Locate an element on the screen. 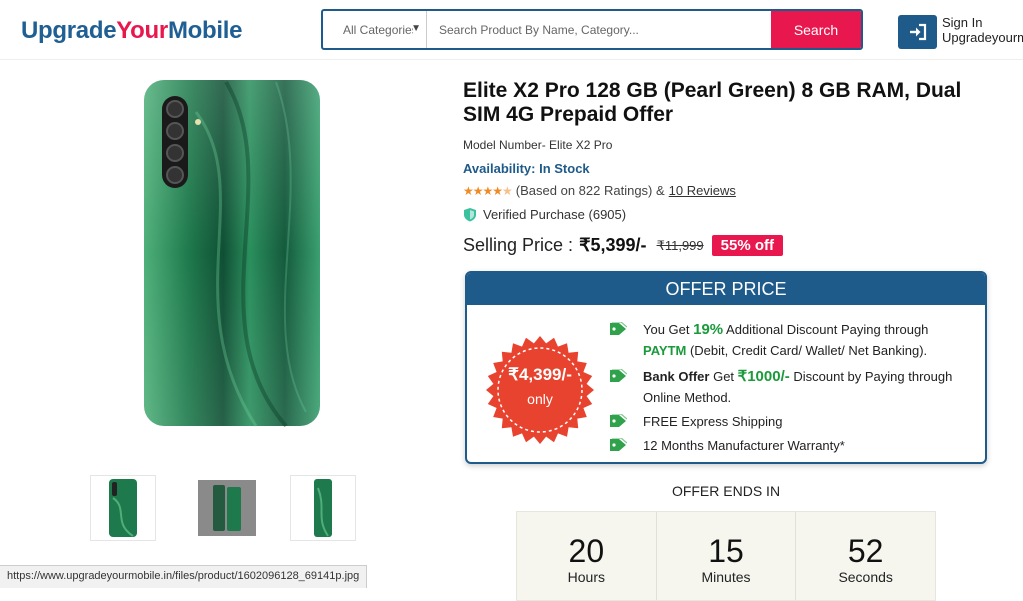 This screenshot has width=1023, height=601. badge-content: ₹4,399/- only is located at coordinates (540, 386).